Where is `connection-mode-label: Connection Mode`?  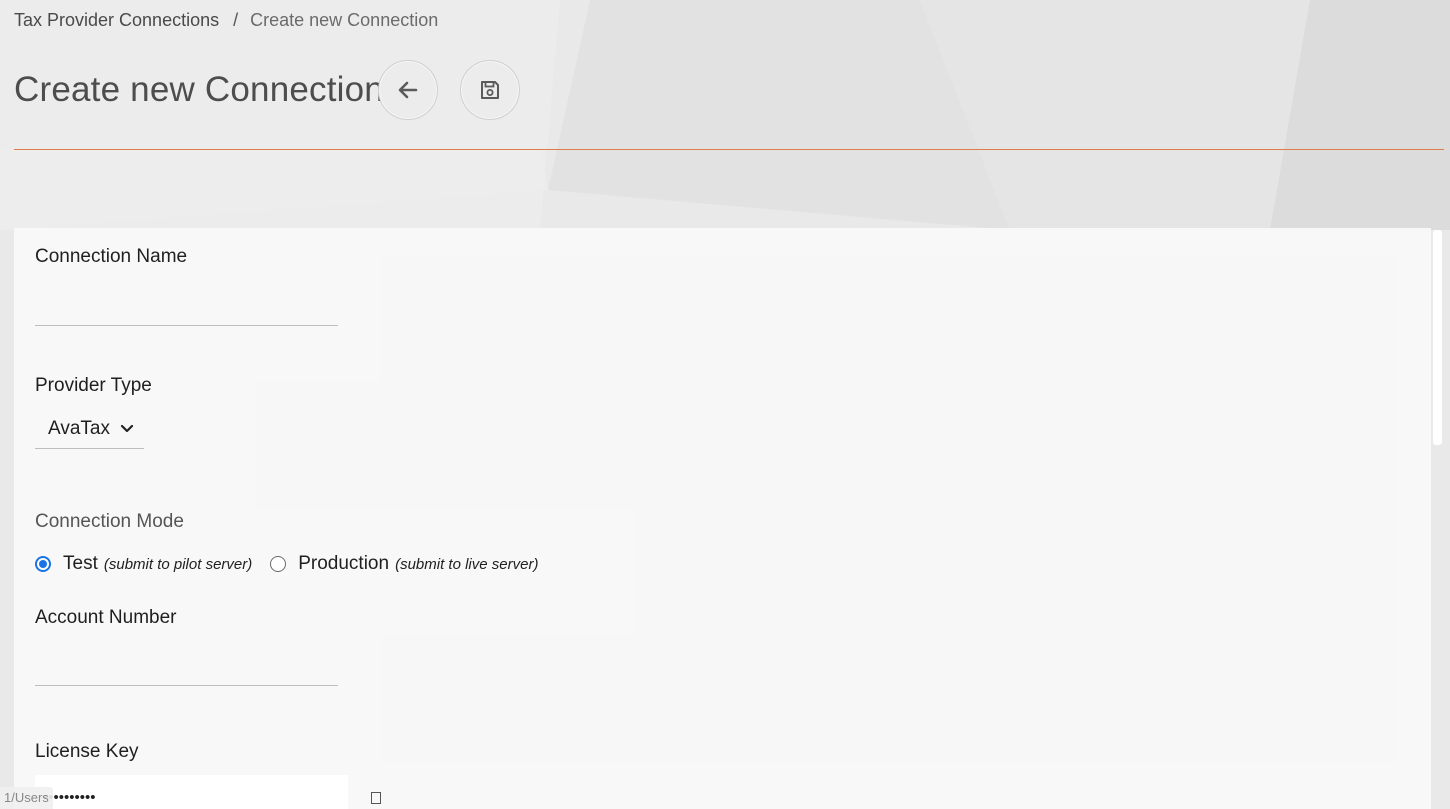
connection-mode-label: Connection Mode is located at coordinates (109, 521).